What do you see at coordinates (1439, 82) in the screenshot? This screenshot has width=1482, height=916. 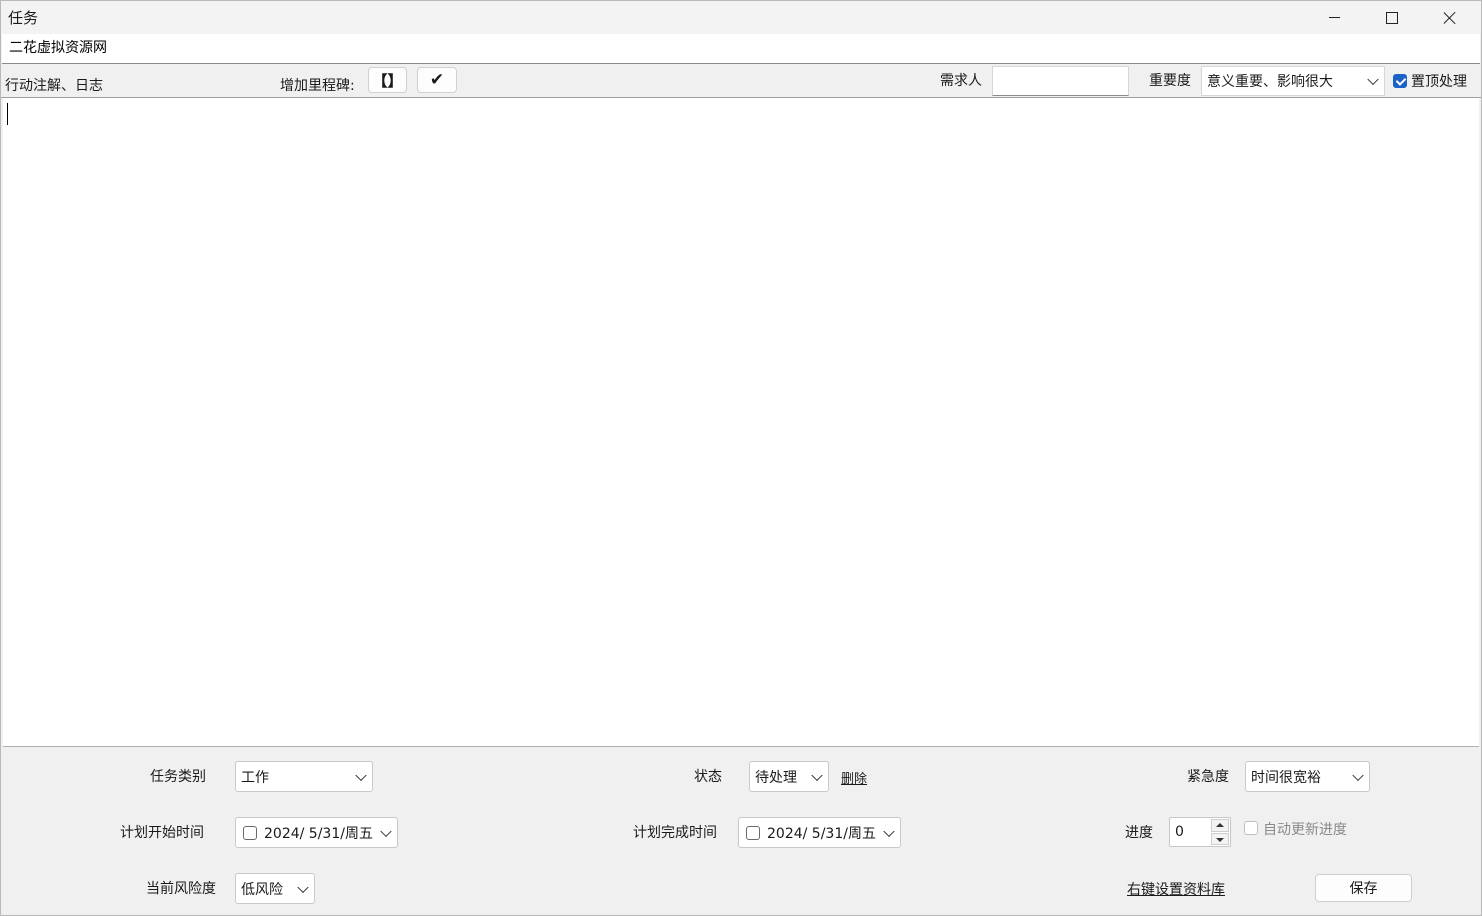 I see `pin-label: 置顶处理` at bounding box center [1439, 82].